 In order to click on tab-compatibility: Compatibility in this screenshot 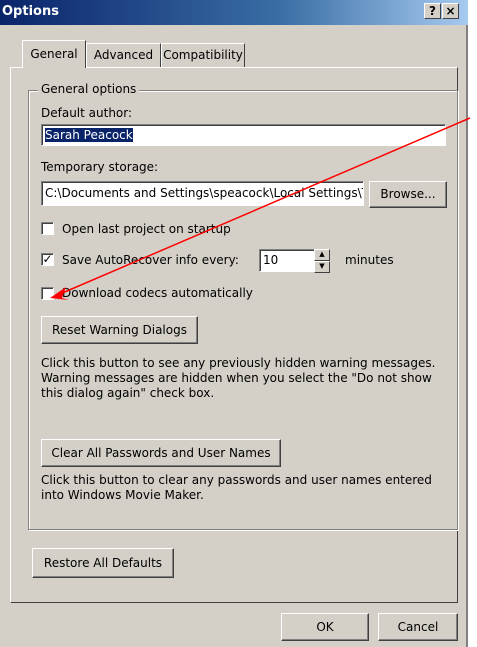, I will do `click(203, 55)`.